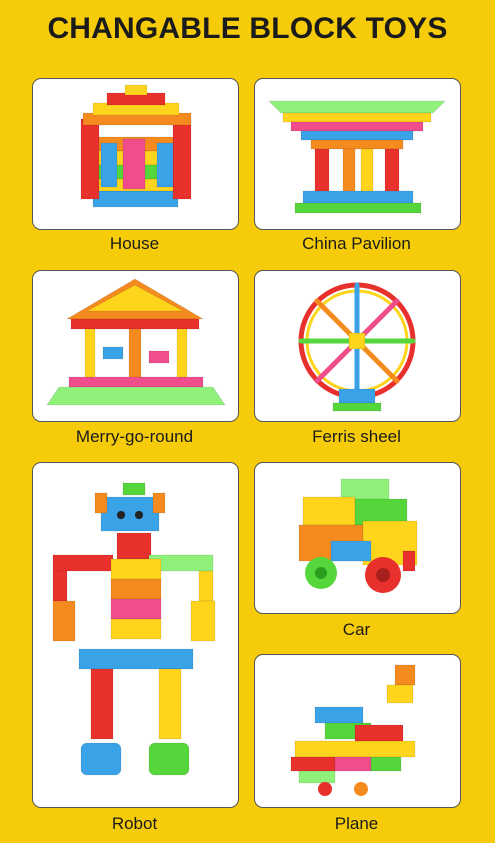  I want to click on robot-label: Robot, so click(134, 823).